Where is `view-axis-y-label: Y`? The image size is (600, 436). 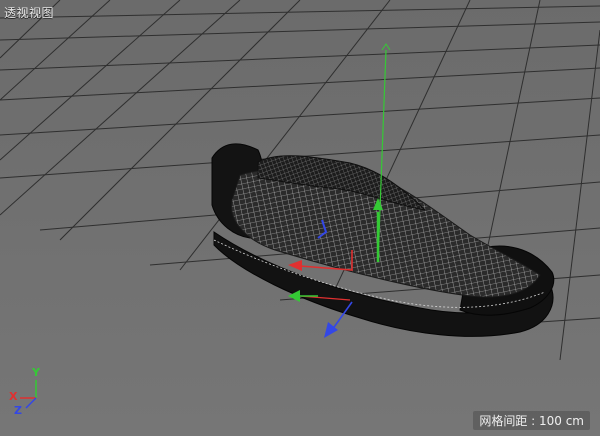
view-axis-y-label: Y is located at coordinates (36, 372).